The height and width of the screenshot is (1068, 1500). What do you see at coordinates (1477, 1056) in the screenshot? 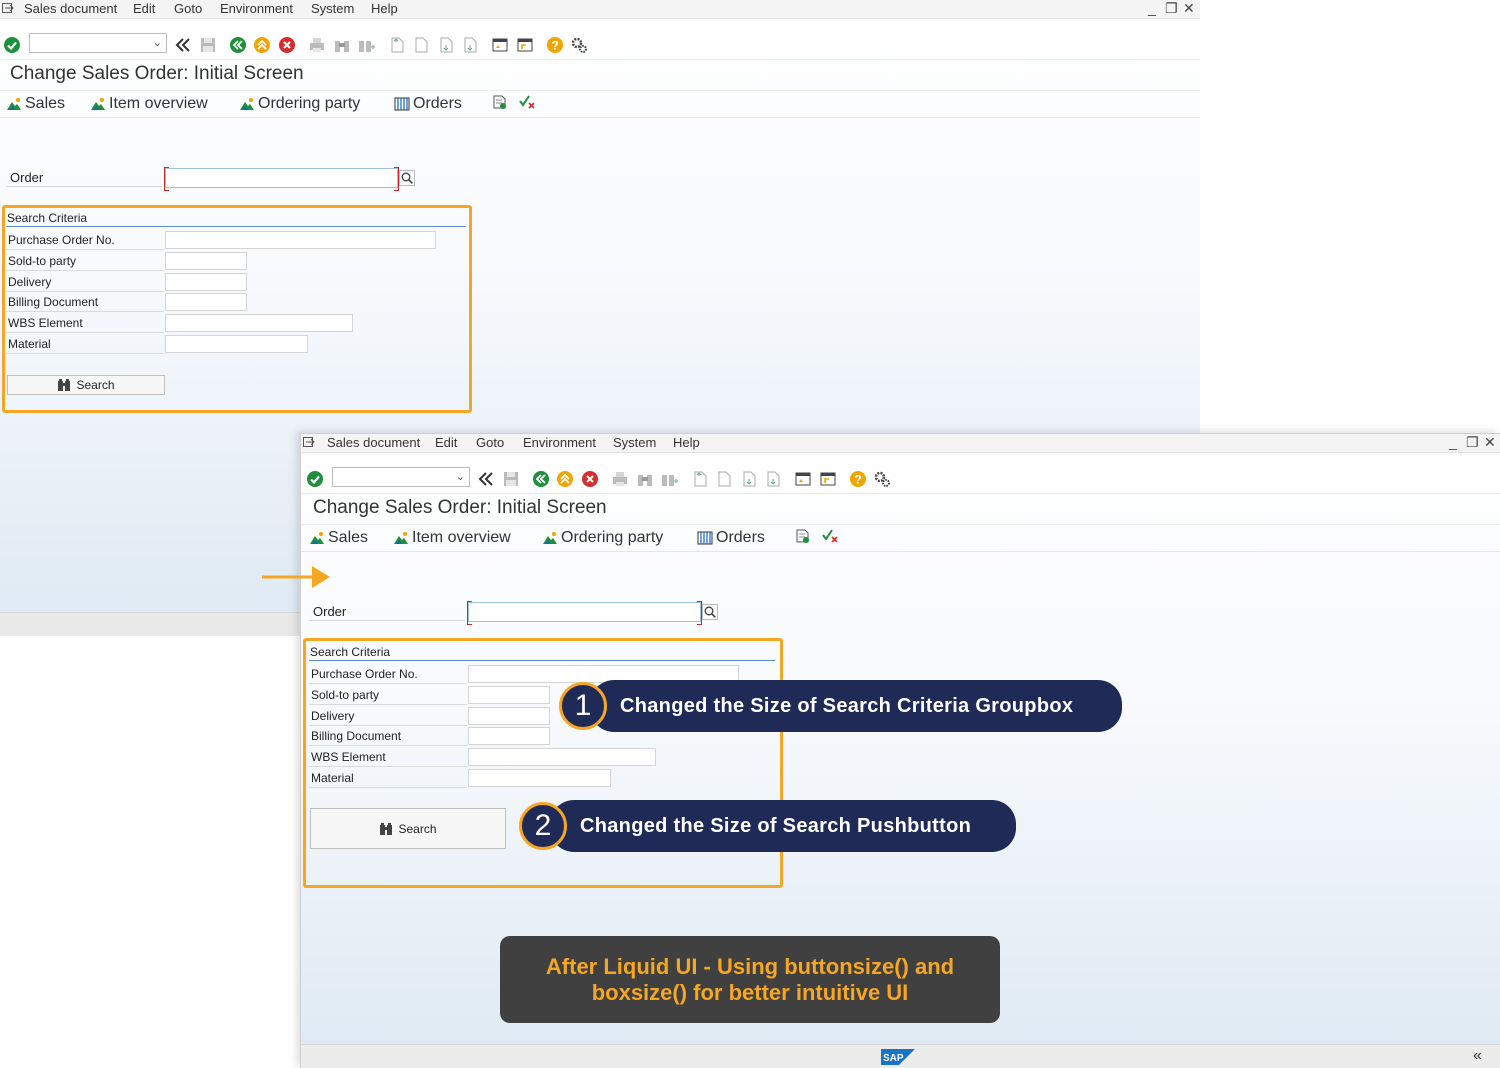
I see `collapse-icon: «` at bounding box center [1477, 1056].